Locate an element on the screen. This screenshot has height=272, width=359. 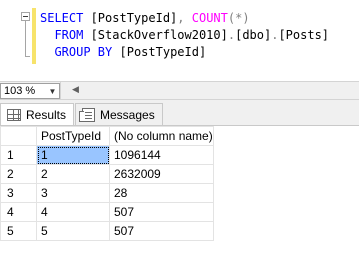
zoom-value: 103 % is located at coordinates (20, 91).